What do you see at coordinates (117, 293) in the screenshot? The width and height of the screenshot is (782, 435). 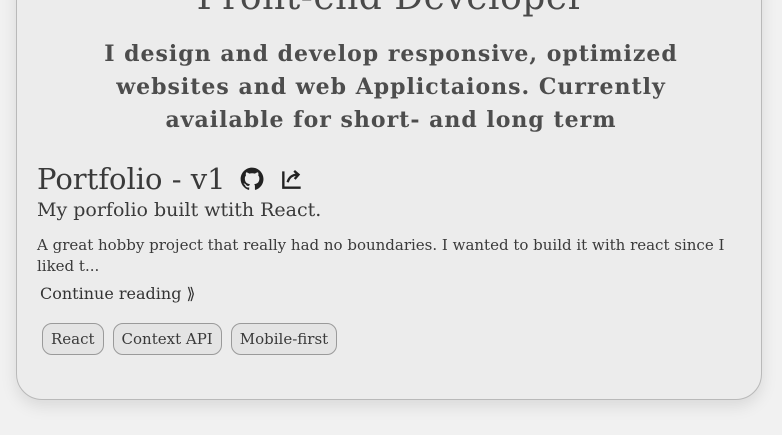 I see `continue-reading-link: Continue reading ⟫` at bounding box center [117, 293].